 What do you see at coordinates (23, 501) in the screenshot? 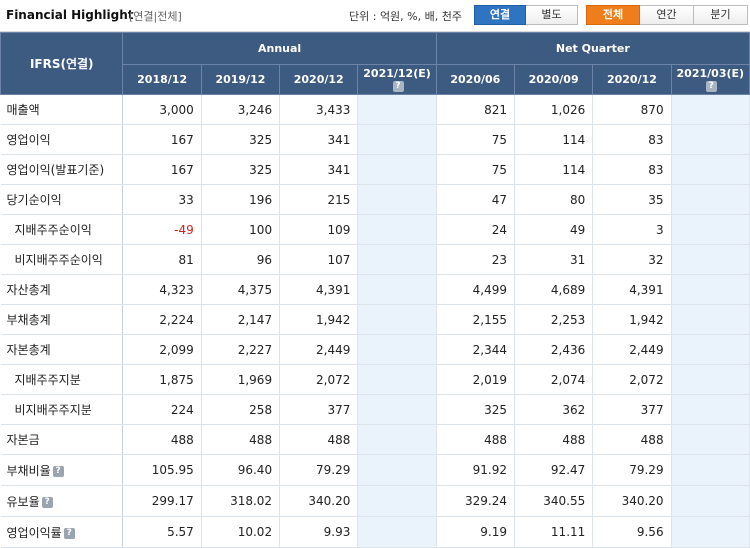
I see `row-label-text: 유보율` at bounding box center [23, 501].